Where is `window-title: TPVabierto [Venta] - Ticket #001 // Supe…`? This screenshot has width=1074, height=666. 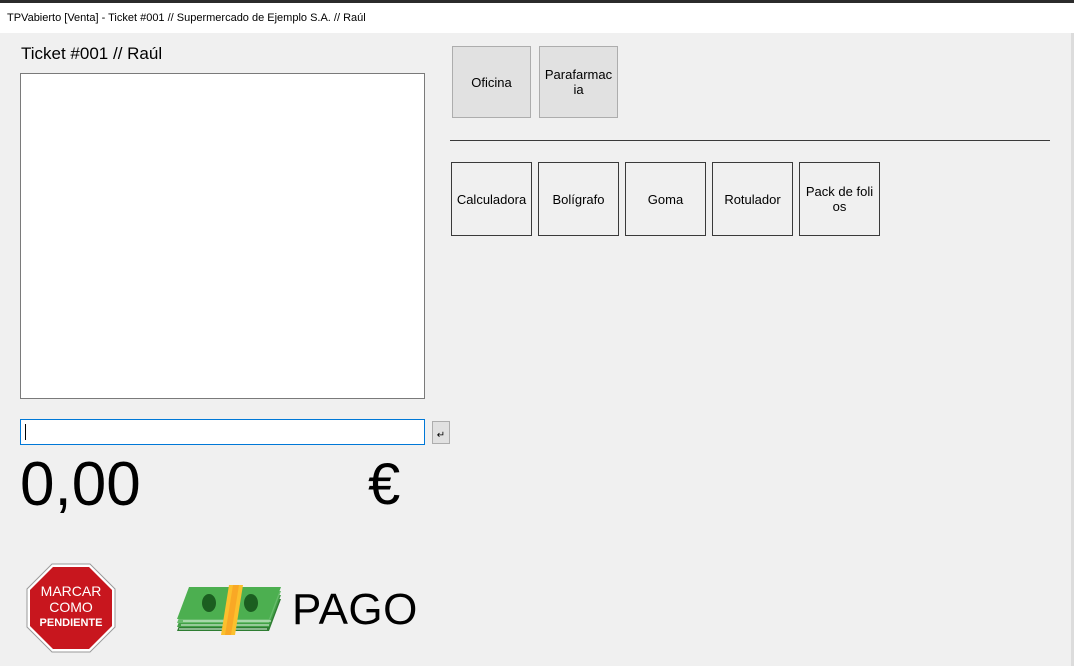 window-title: TPVabierto [Venta] - Ticket #001 // Supe… is located at coordinates (537, 18).